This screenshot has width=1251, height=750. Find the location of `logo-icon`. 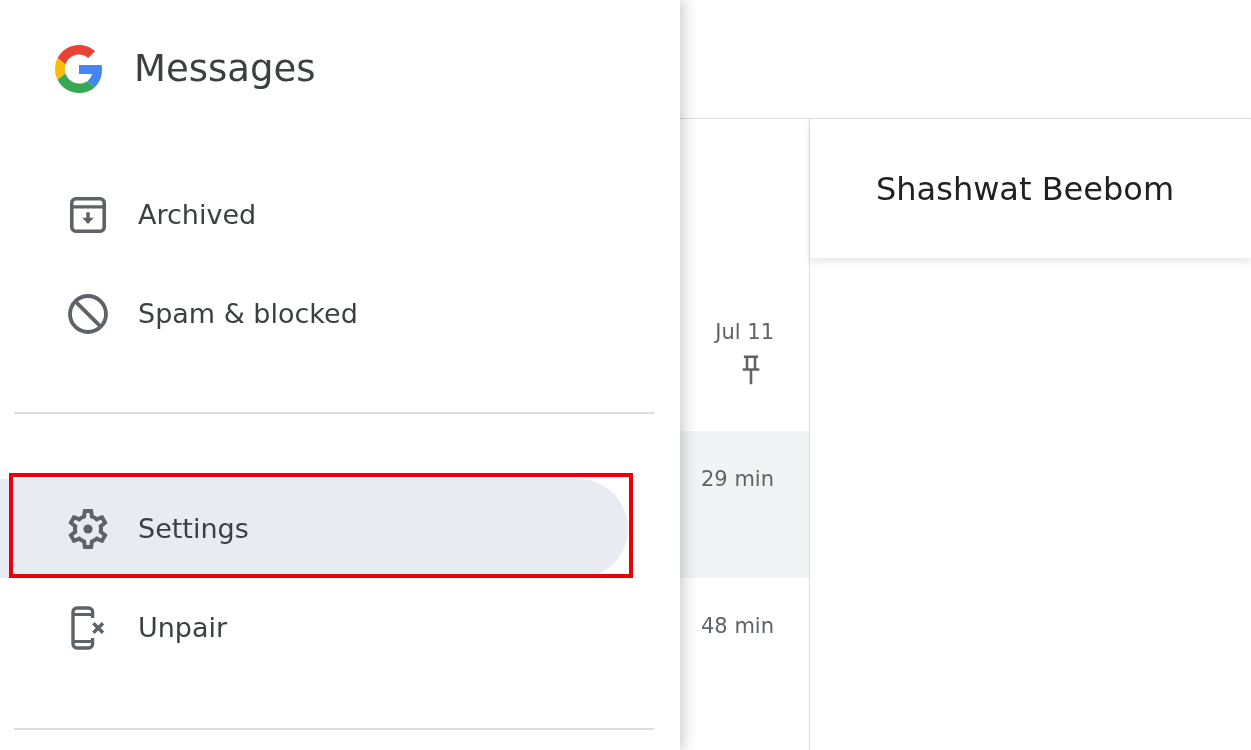

logo-icon is located at coordinates (79, 69).